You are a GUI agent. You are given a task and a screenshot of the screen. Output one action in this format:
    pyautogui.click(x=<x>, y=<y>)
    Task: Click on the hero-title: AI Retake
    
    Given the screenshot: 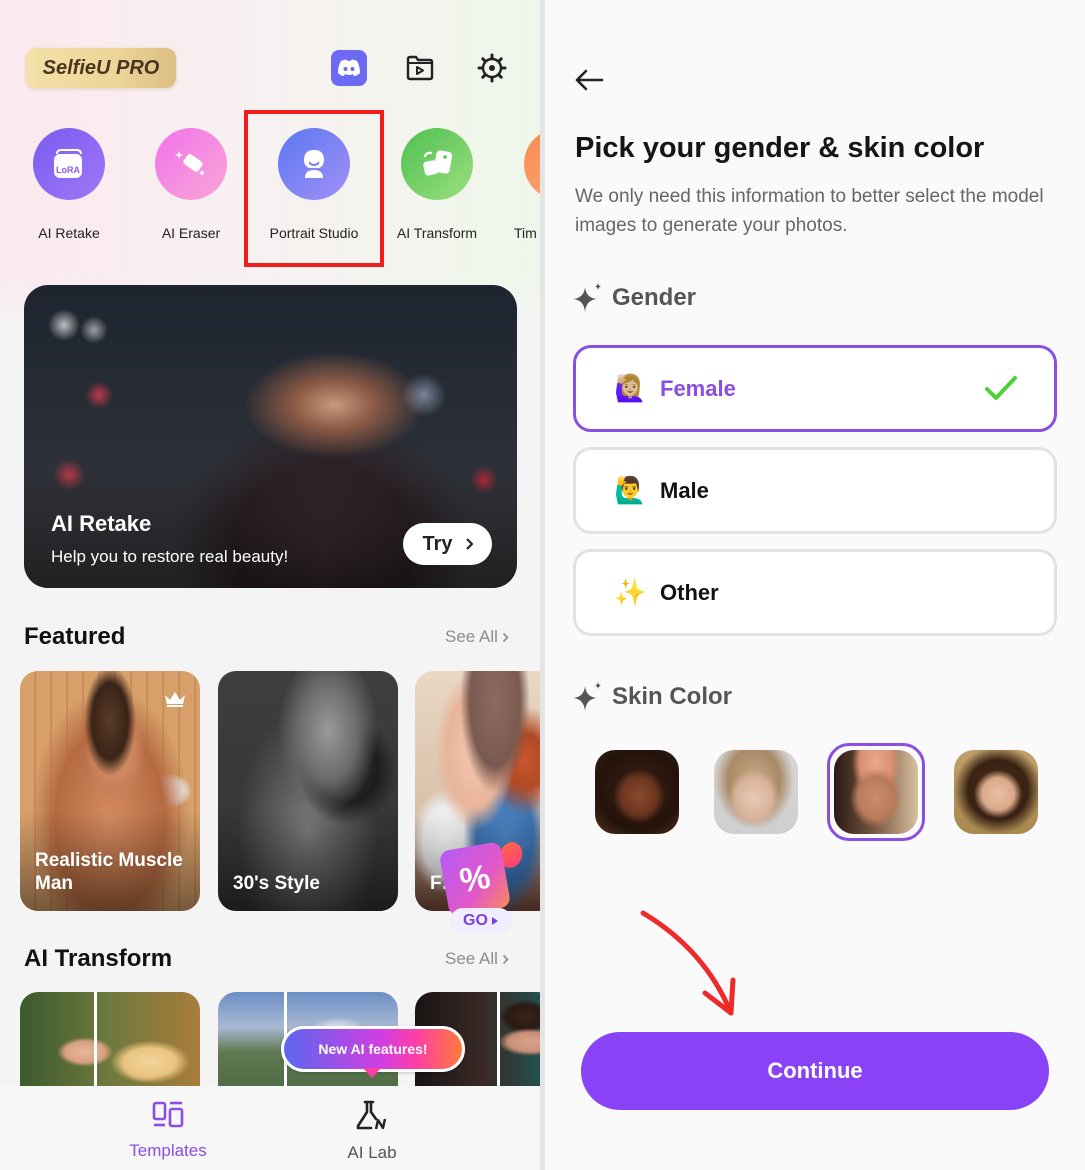 What is the action you would take?
    pyautogui.click(x=101, y=523)
    